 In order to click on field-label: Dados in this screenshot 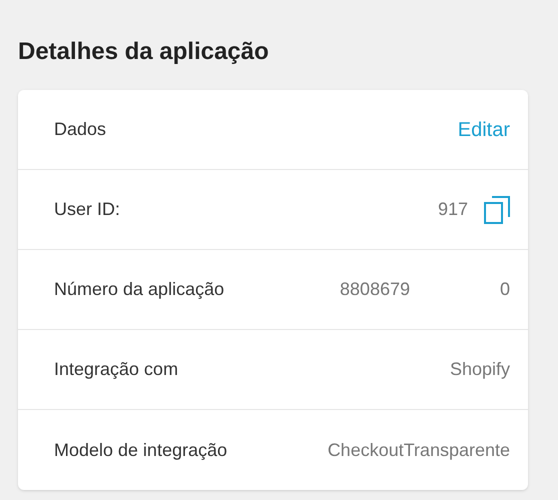, I will do `click(80, 129)`.